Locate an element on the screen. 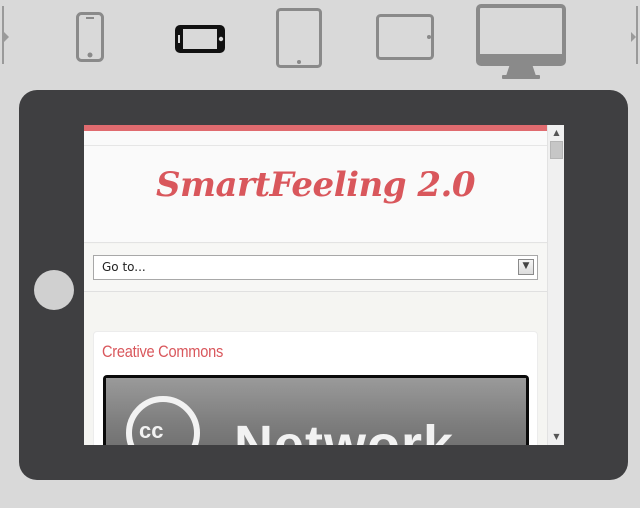  scroll-up-icon: ▲ is located at coordinates (556, 133).